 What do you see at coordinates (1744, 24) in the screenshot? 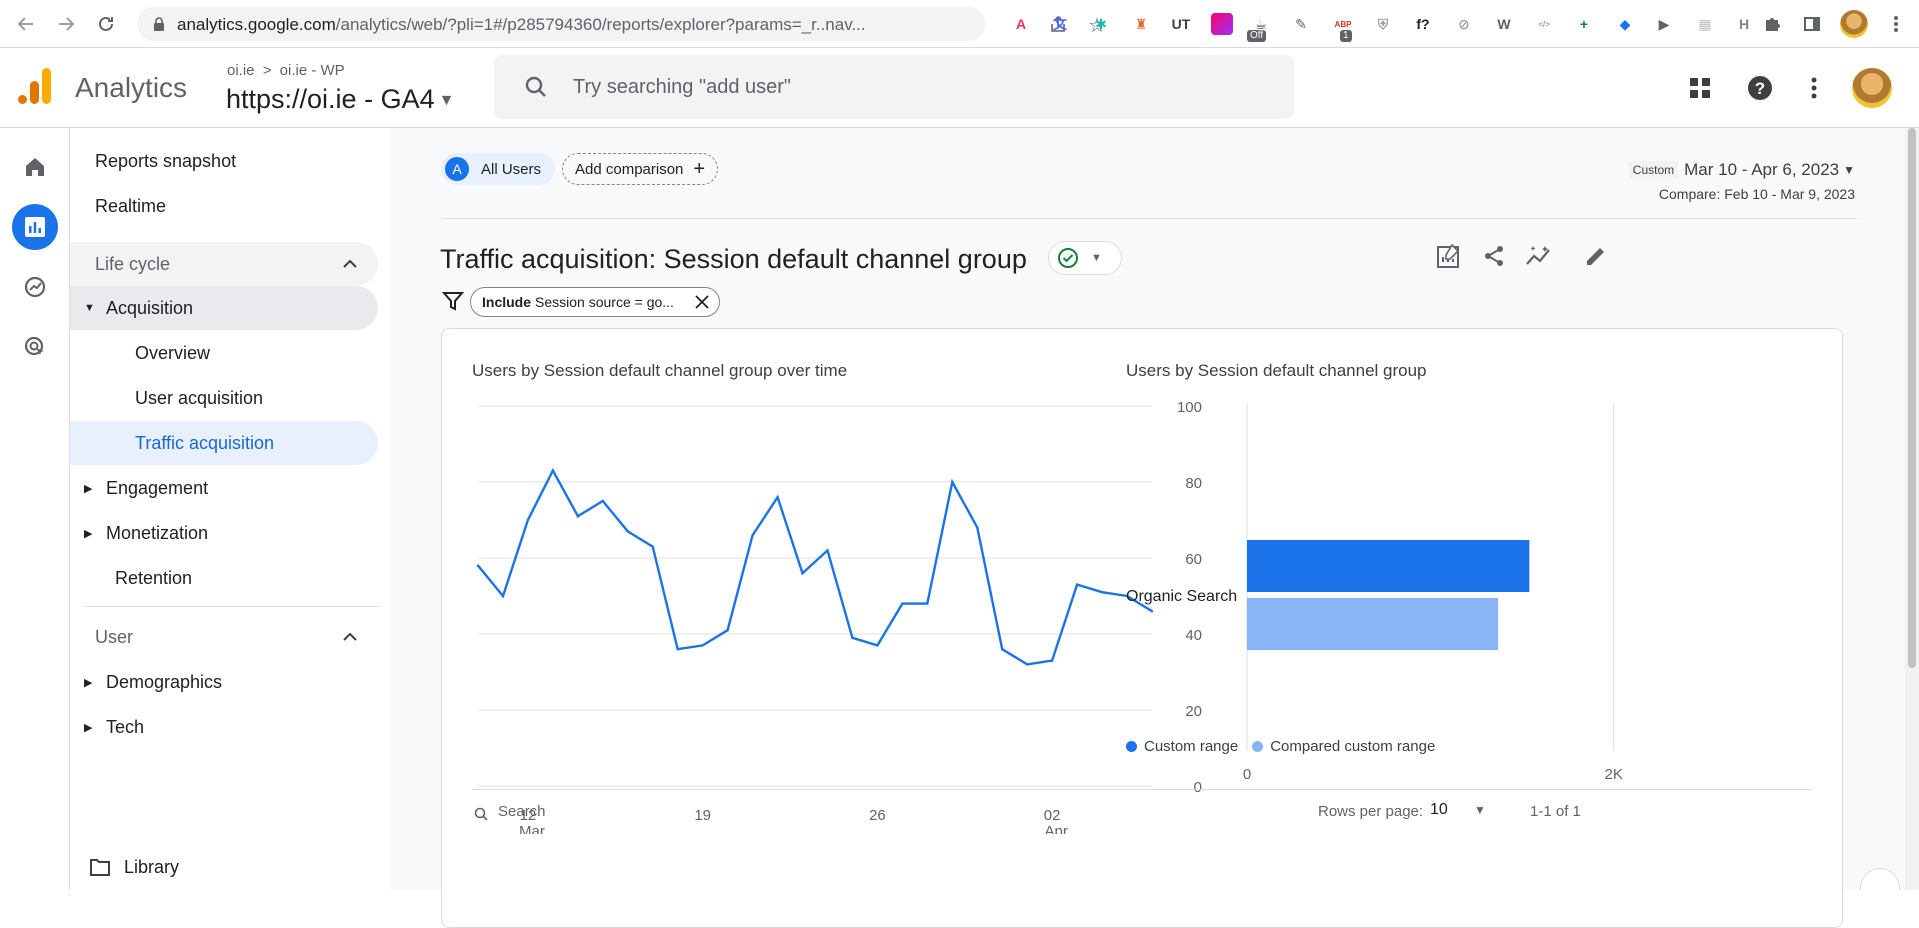
I see `ext-h-icon: H` at bounding box center [1744, 24].